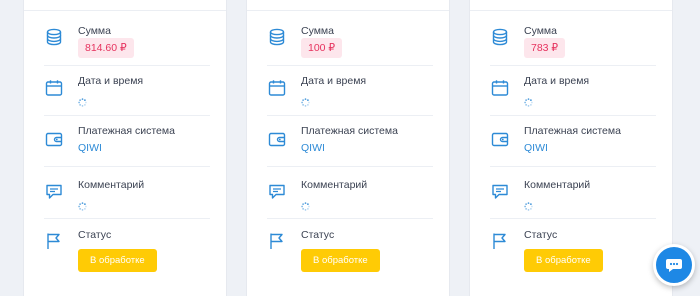 The height and width of the screenshot is (296, 700). What do you see at coordinates (322, 48) in the screenshot?
I see `amount-value: 100 ₽` at bounding box center [322, 48].